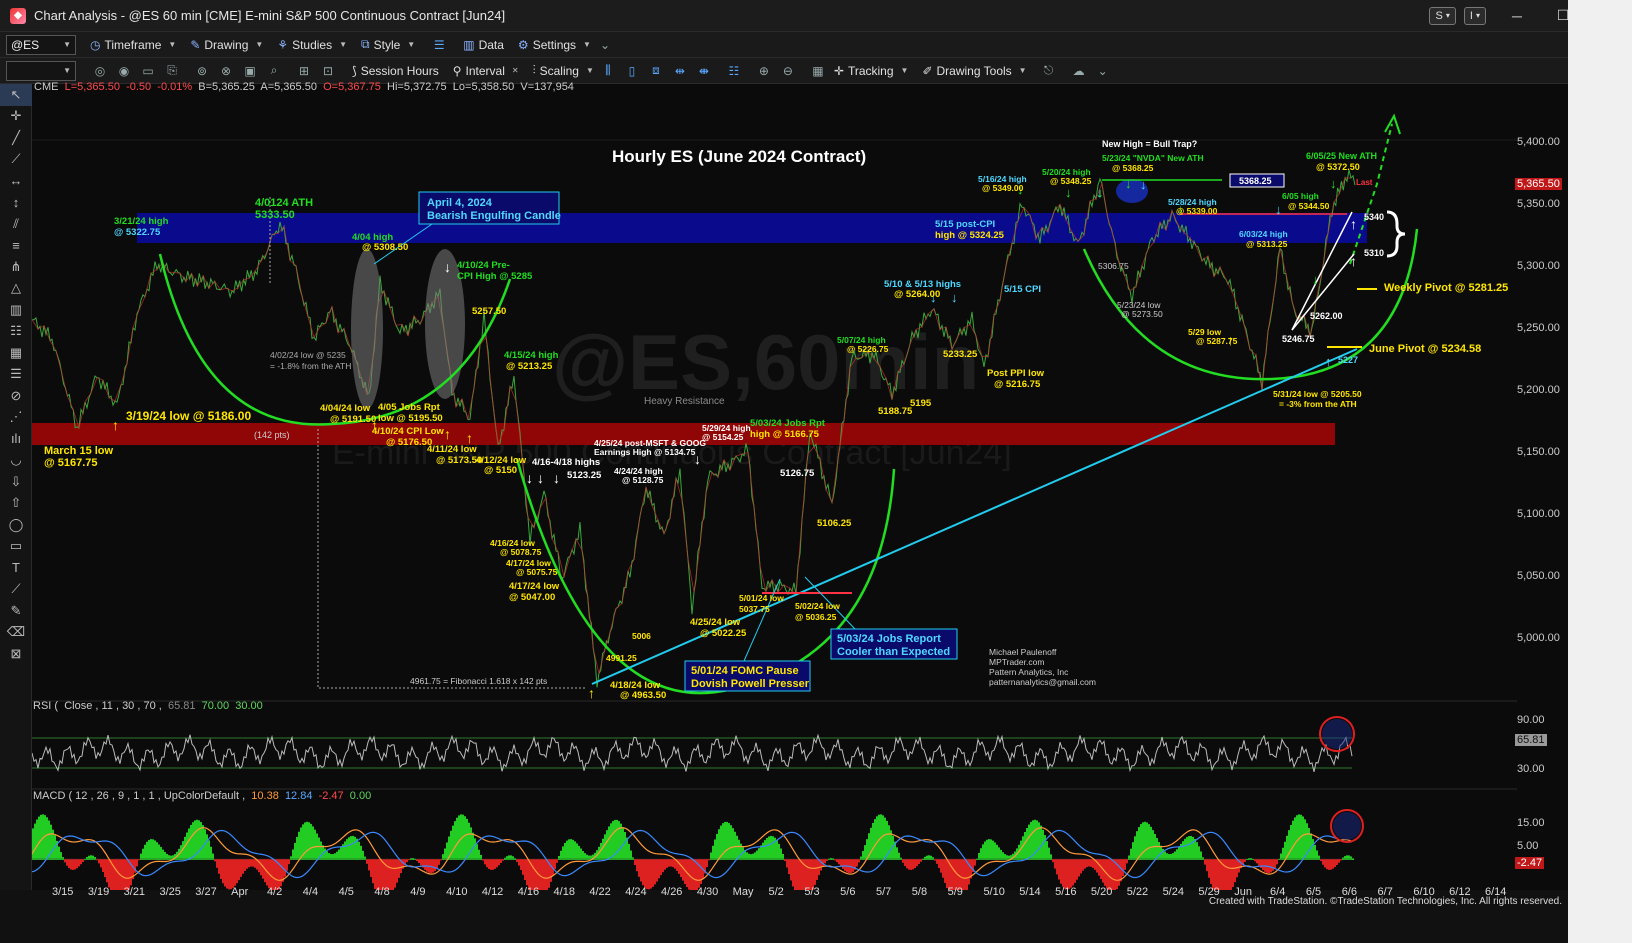 The width and height of the screenshot is (1632, 943). I want to click on interval-menu: ⚲ Interval ✕, so click(486, 71).